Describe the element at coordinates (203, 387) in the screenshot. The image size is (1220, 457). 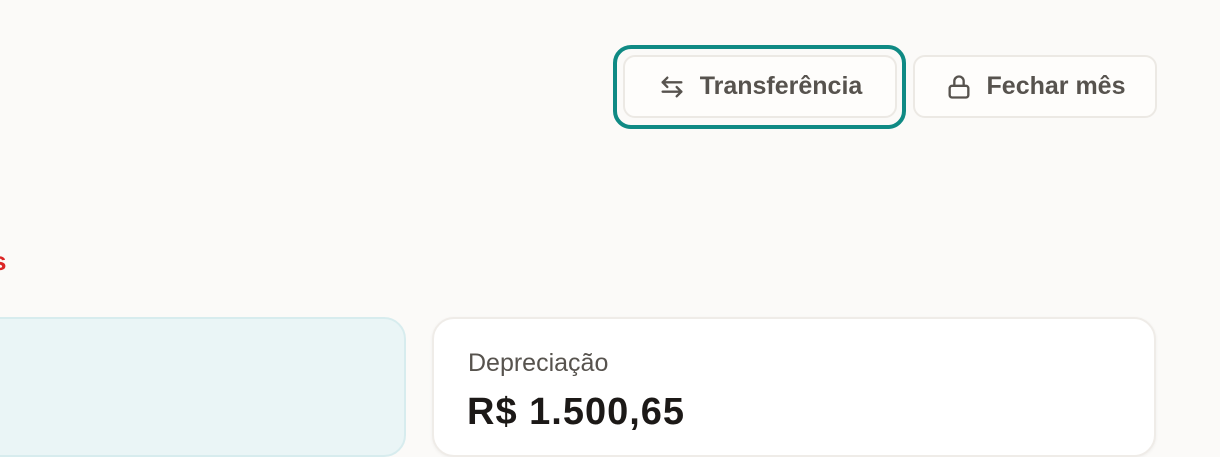
I see `summary-card` at that location.